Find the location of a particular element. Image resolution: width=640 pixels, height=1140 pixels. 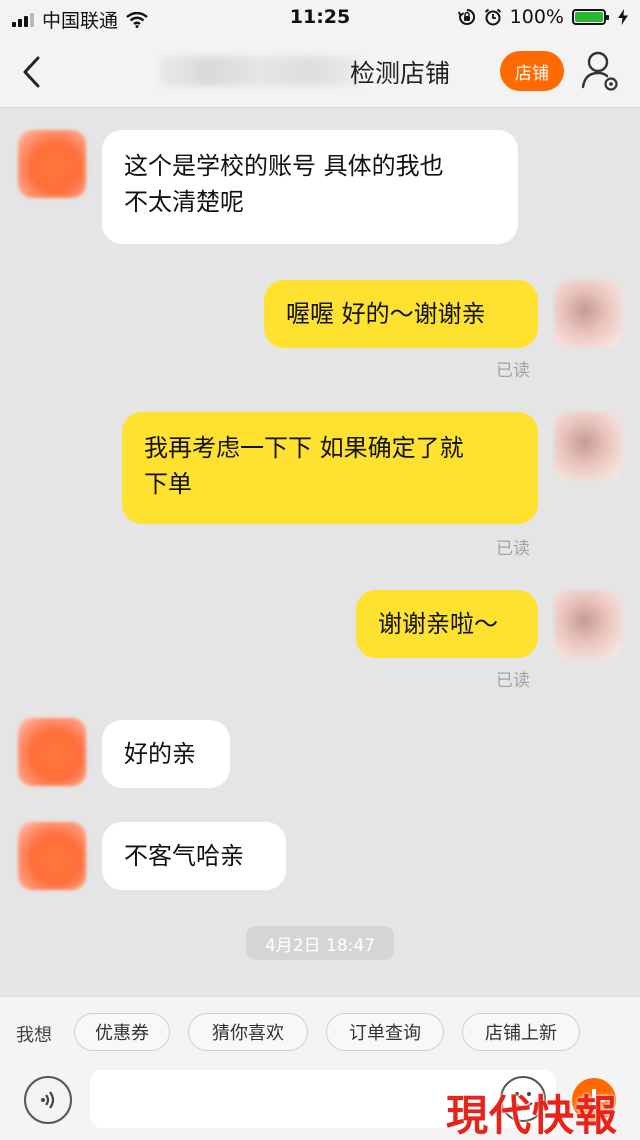

voice-icon is located at coordinates (48, 1100).